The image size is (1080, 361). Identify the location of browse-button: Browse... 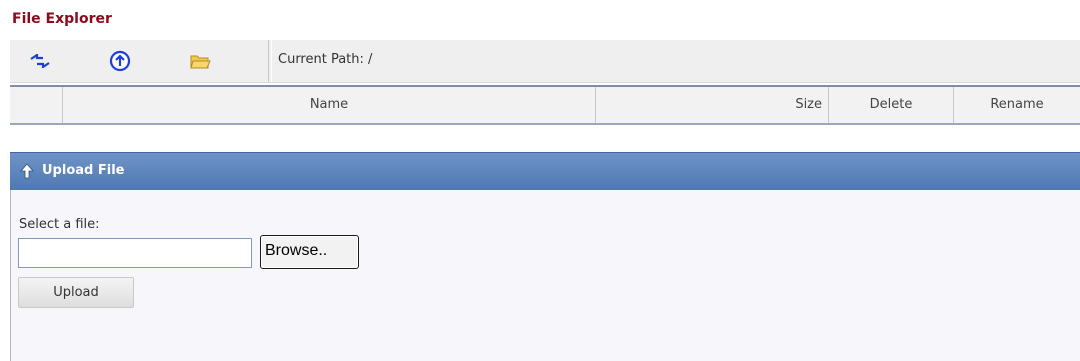
(309, 252).